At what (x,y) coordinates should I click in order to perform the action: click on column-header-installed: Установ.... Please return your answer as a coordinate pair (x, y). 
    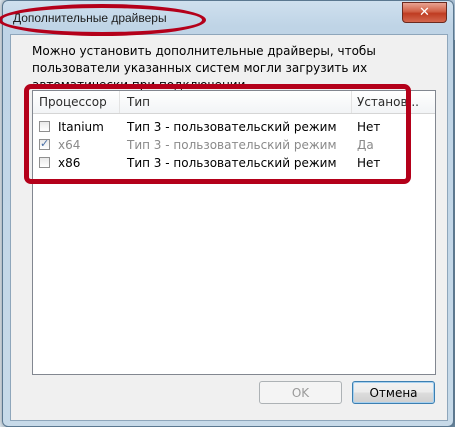
    Looking at the image, I should click on (388, 102).